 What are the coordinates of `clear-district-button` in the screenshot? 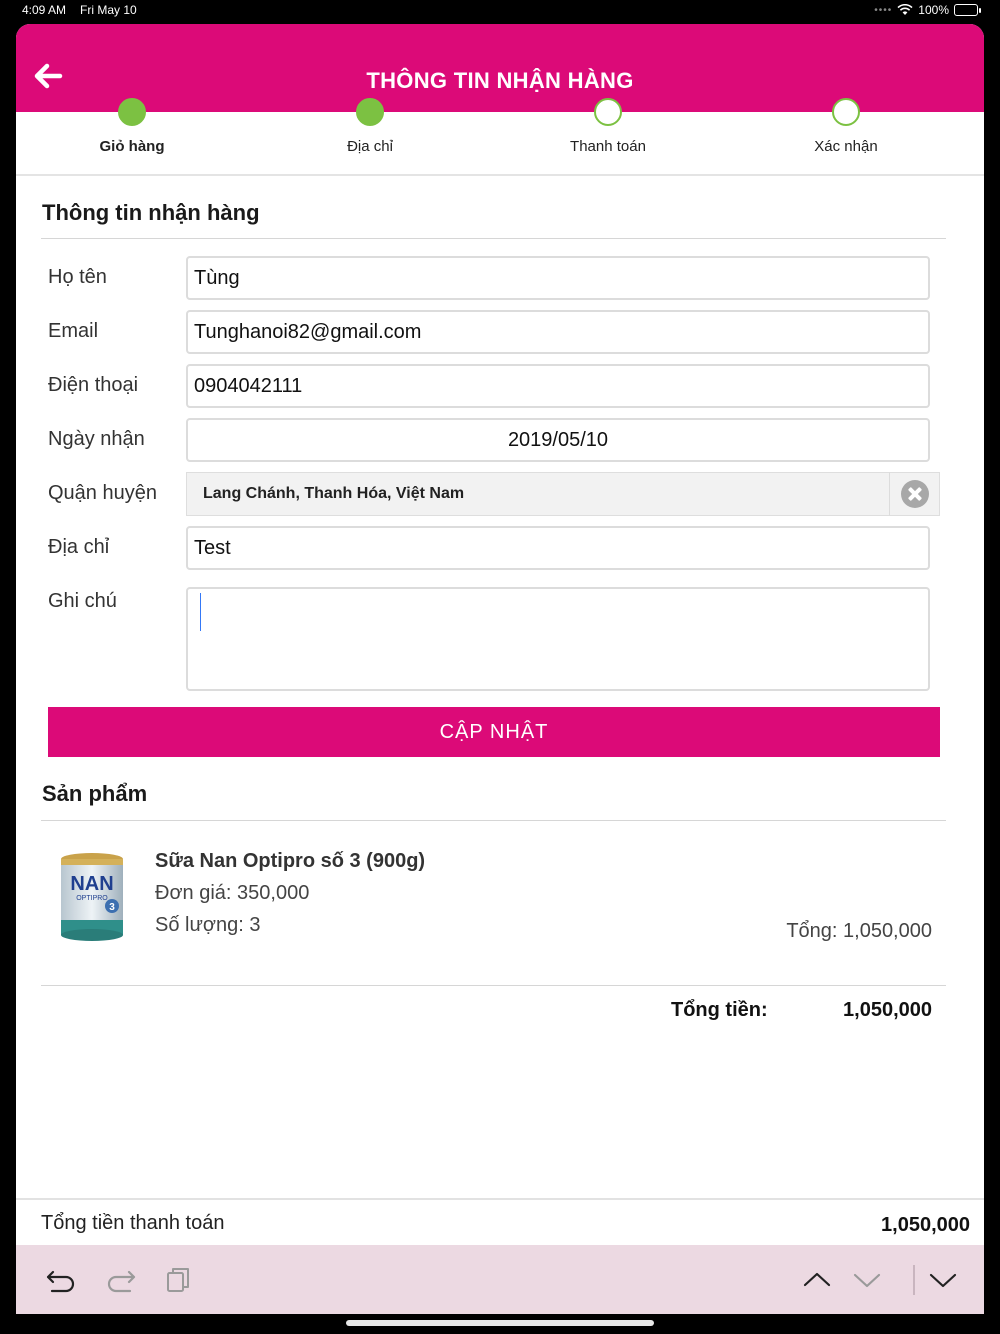 It's located at (914, 494).